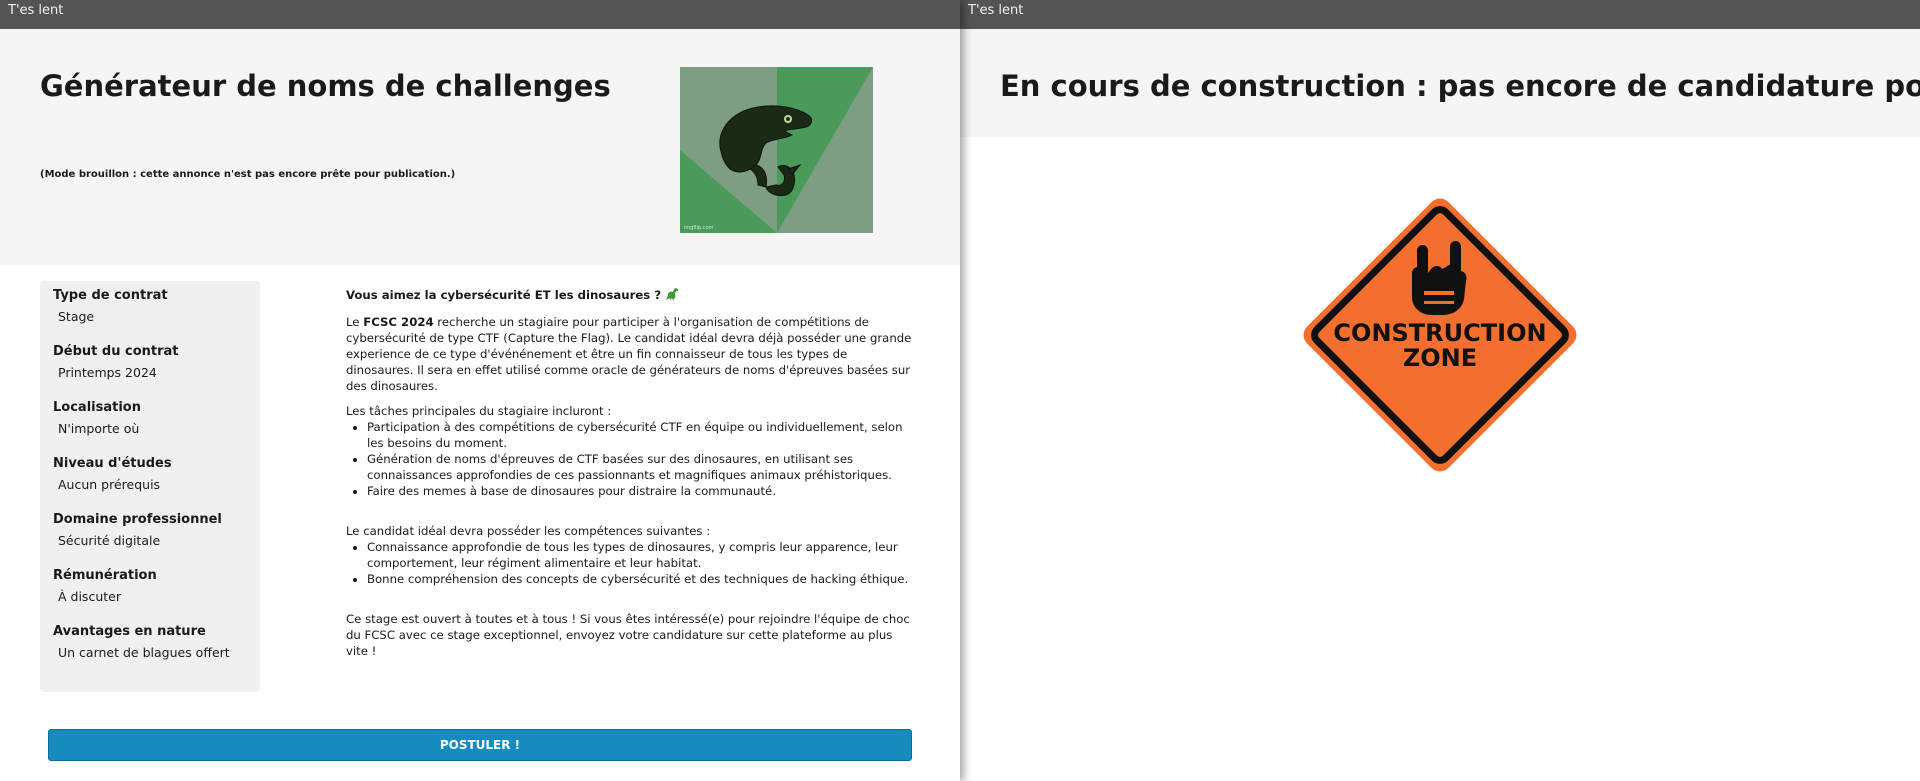  Describe the element at coordinates (776, 150) in the screenshot. I see `philosoraptor-meme-image: imgflip.com` at that location.